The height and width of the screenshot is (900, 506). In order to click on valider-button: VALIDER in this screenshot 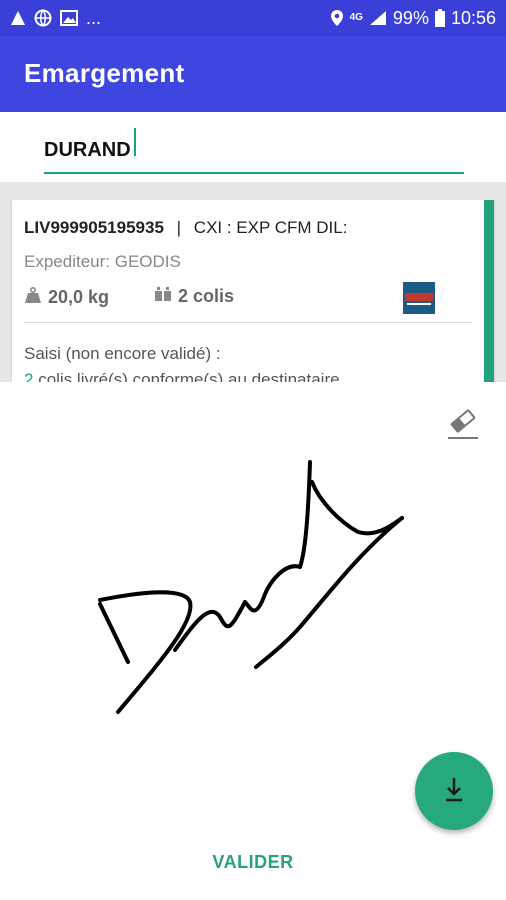, I will do `click(253, 862)`.